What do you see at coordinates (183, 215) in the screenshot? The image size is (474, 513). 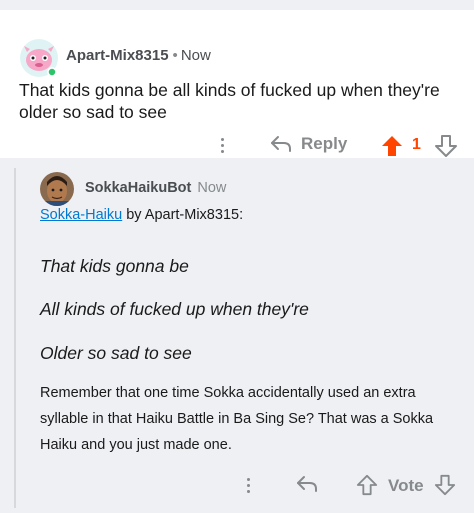 I see `byline-text: by Apart-Mix8315:` at bounding box center [183, 215].